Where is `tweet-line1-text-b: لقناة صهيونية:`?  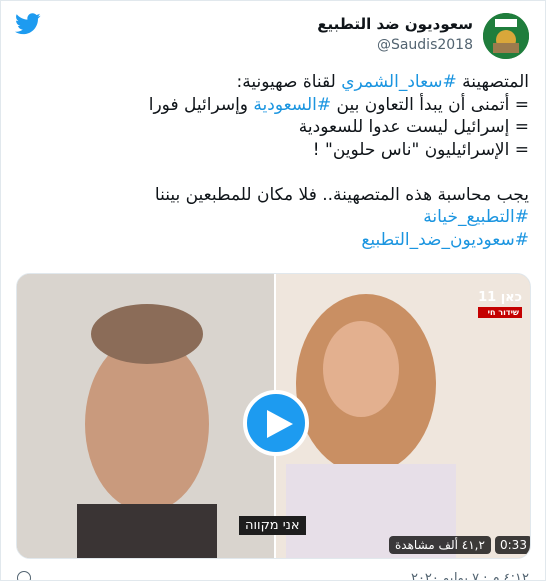
tweet-line1-text-b: لقناة صهيونية: is located at coordinates (289, 82).